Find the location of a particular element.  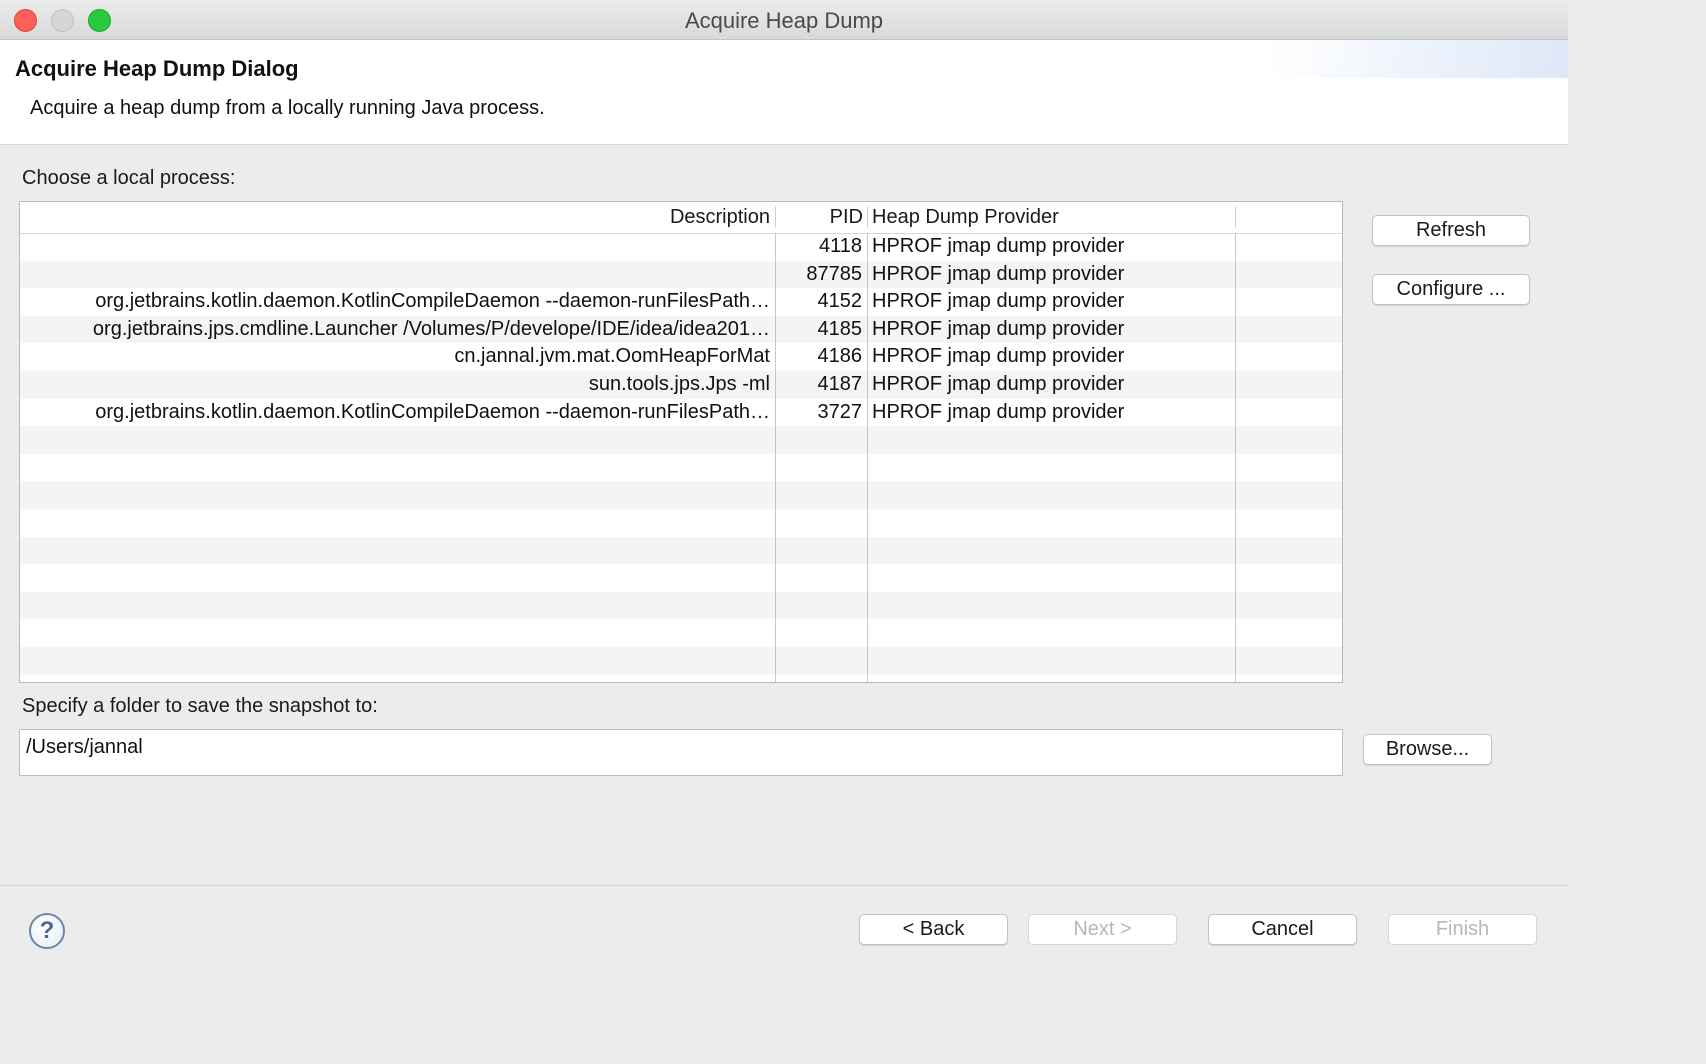

process-pid-cell: 4186 is located at coordinates (840, 356).